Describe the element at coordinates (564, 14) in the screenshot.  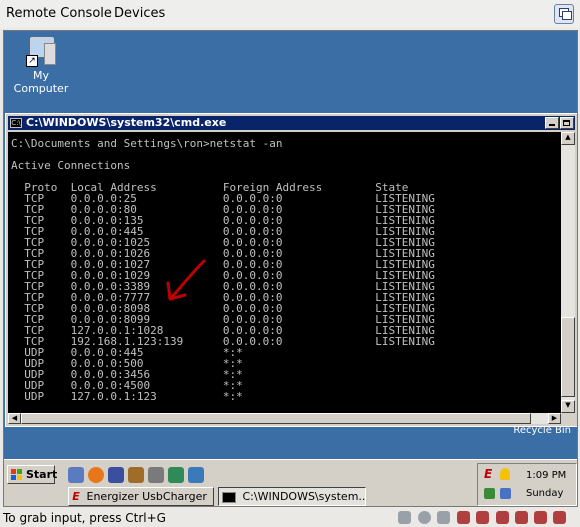
I see `restore-window-icon` at that location.